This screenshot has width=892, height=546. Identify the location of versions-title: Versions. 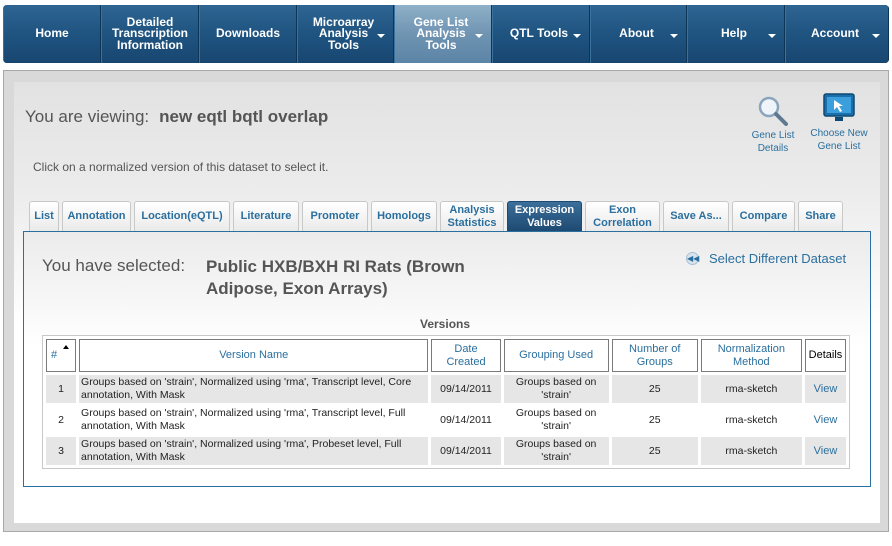
(445, 324).